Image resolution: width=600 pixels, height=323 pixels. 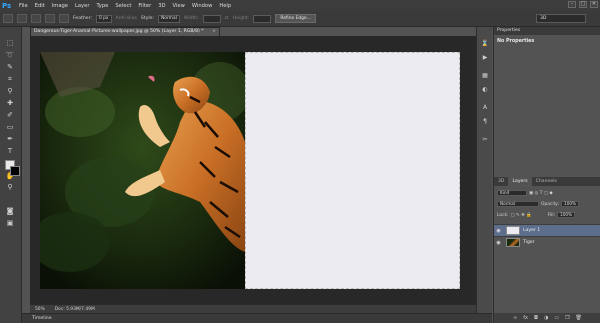 What do you see at coordinates (36, 18) in the screenshot?
I see `add-selection-icon` at bounding box center [36, 18].